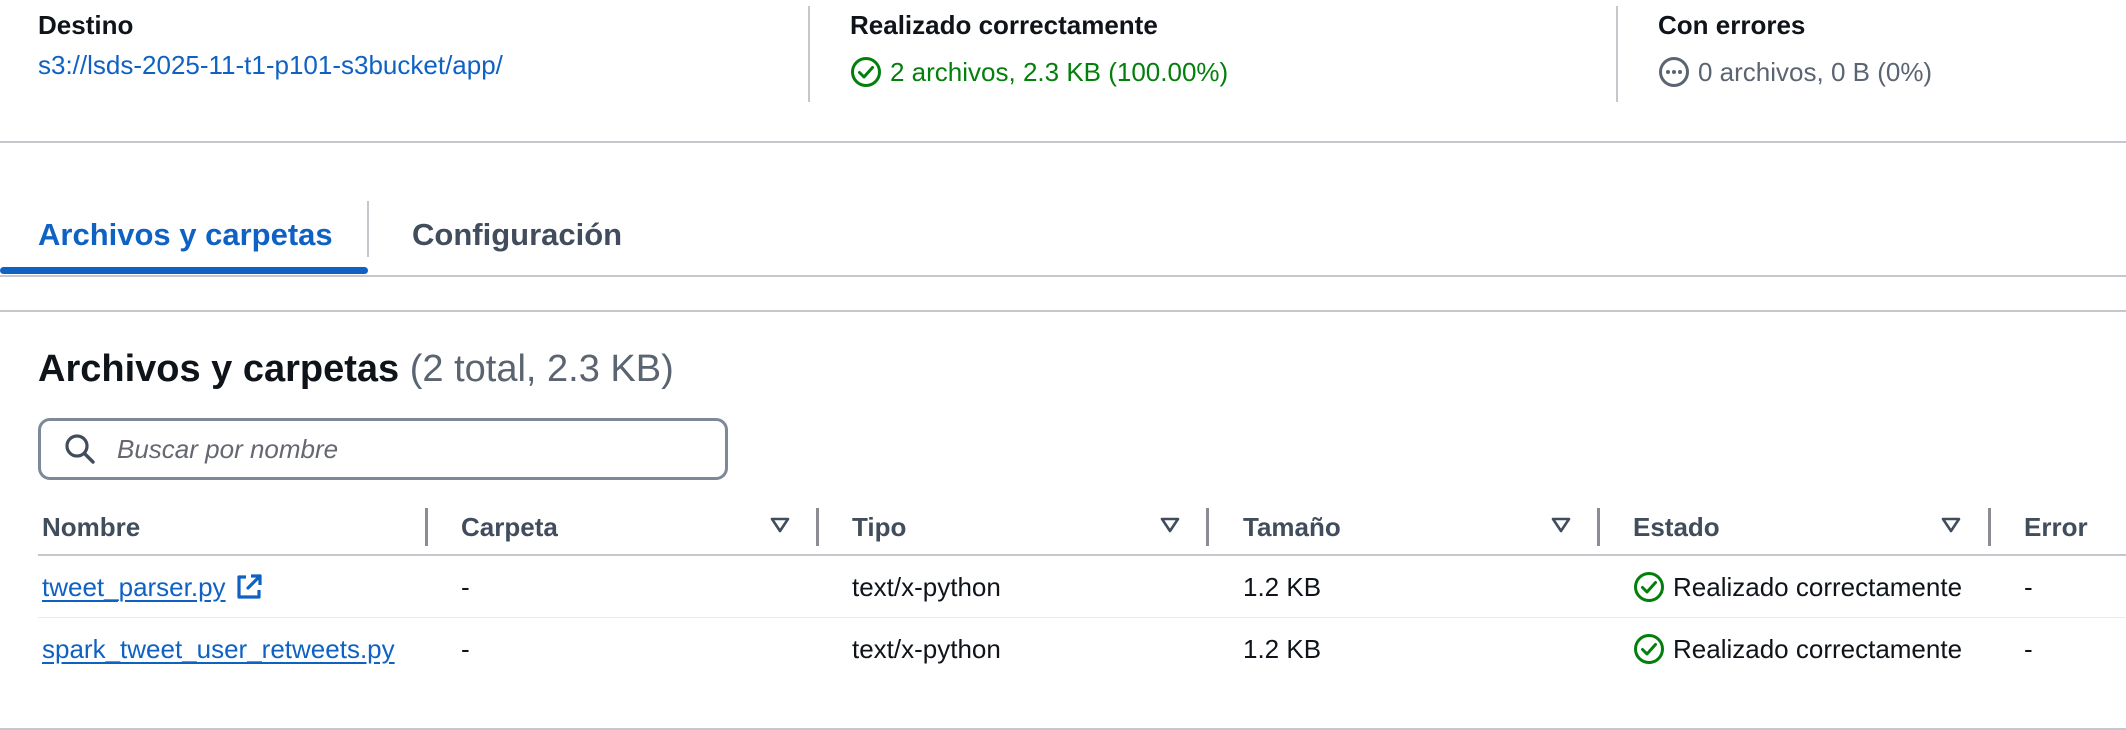 This screenshot has height=730, width=2126. Describe the element at coordinates (185, 235) in the screenshot. I see `tab-files-and-folders: Archivos y carpetas` at that location.